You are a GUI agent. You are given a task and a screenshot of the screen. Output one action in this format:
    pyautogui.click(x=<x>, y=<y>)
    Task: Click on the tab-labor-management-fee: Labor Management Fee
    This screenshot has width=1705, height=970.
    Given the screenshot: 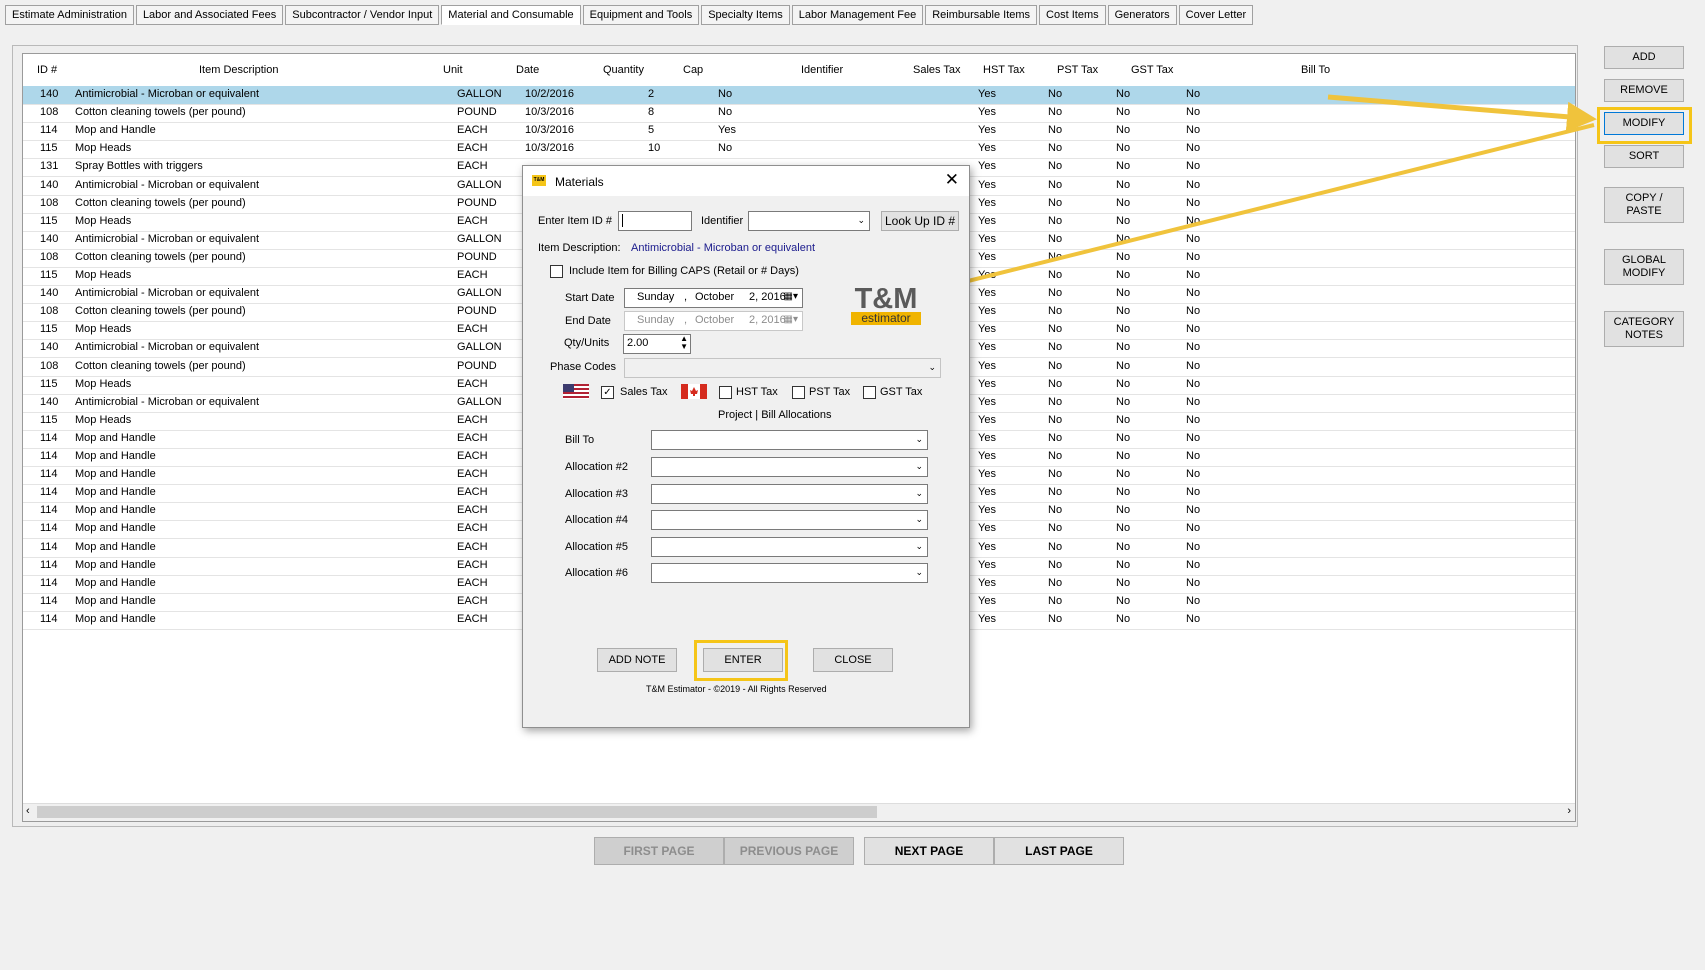 What is the action you would take?
    pyautogui.click(x=857, y=15)
    